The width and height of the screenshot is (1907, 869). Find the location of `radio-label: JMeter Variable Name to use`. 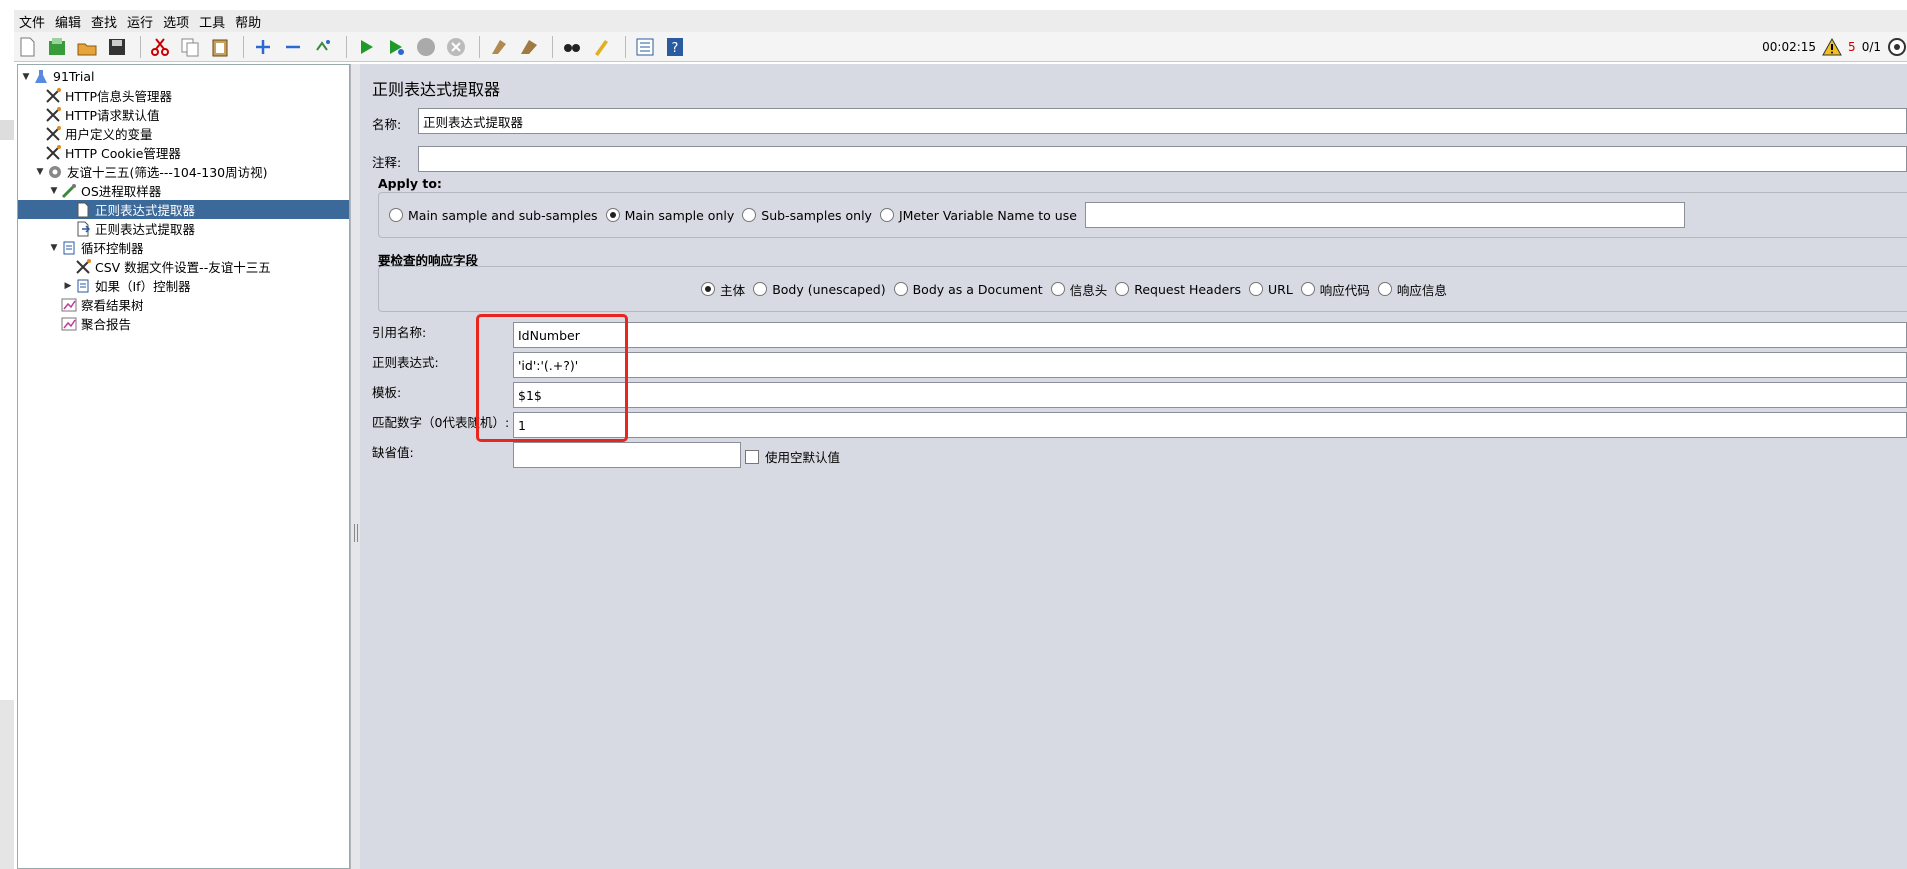

radio-label: JMeter Variable Name to use is located at coordinates (987, 215).